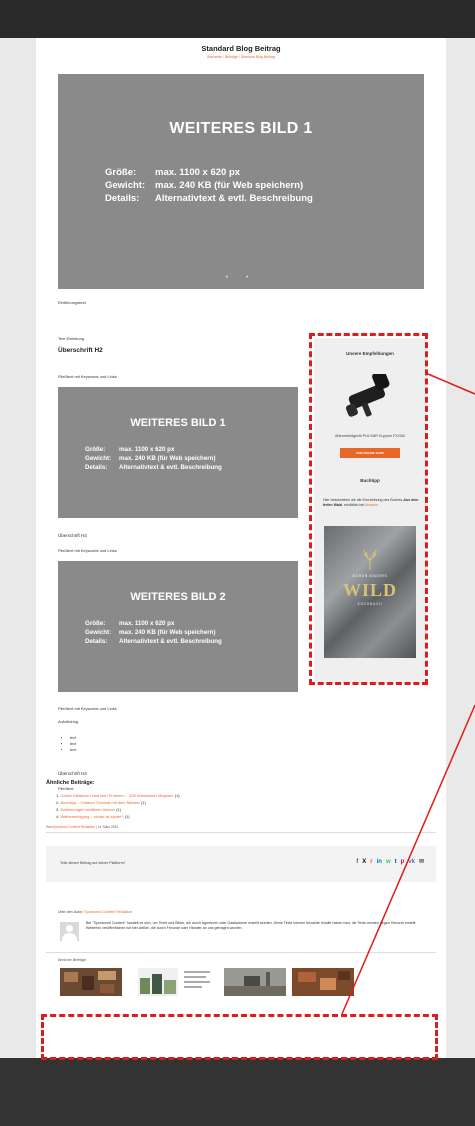  I want to click on annotation-line-sidebar, so click(451, 384).